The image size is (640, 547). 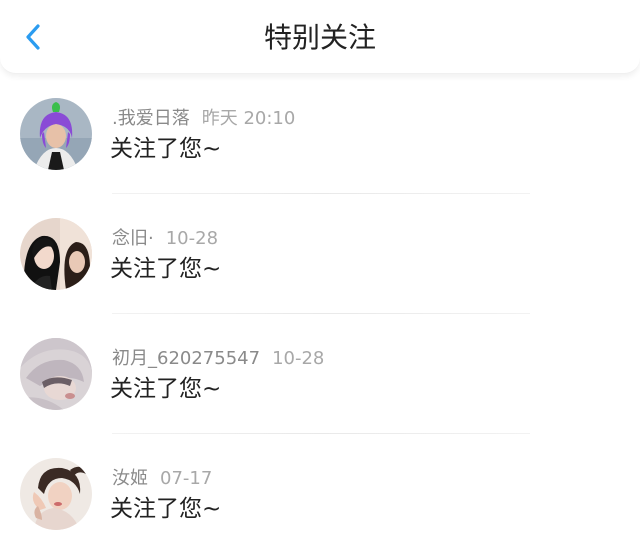 I want to click on item-meta: 汝姬 07-17, so click(x=162, y=479).